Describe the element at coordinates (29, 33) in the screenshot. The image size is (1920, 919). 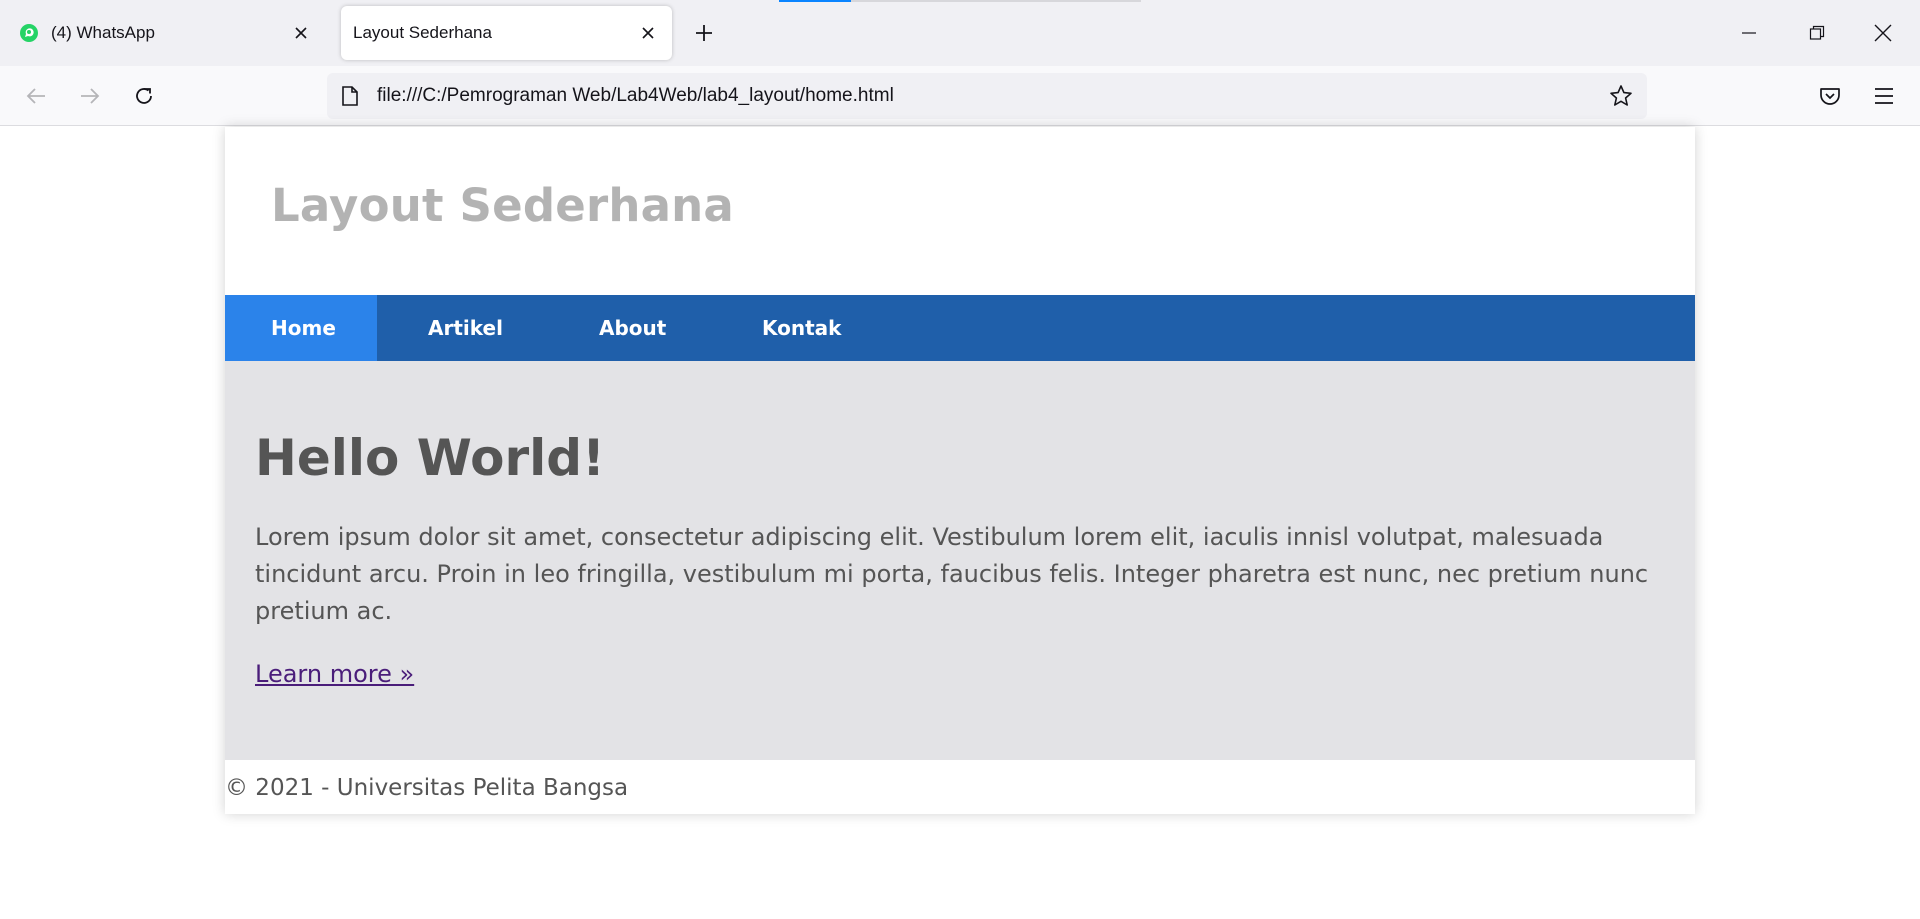
I see `whatsapp-icon` at that location.